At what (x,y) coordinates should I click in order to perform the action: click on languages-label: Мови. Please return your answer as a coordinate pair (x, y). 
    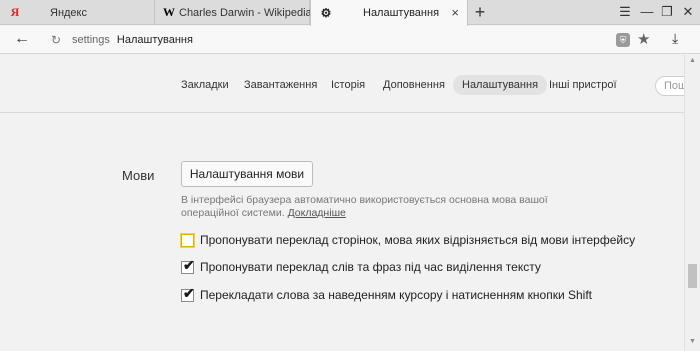
    Looking at the image, I should click on (138, 175).